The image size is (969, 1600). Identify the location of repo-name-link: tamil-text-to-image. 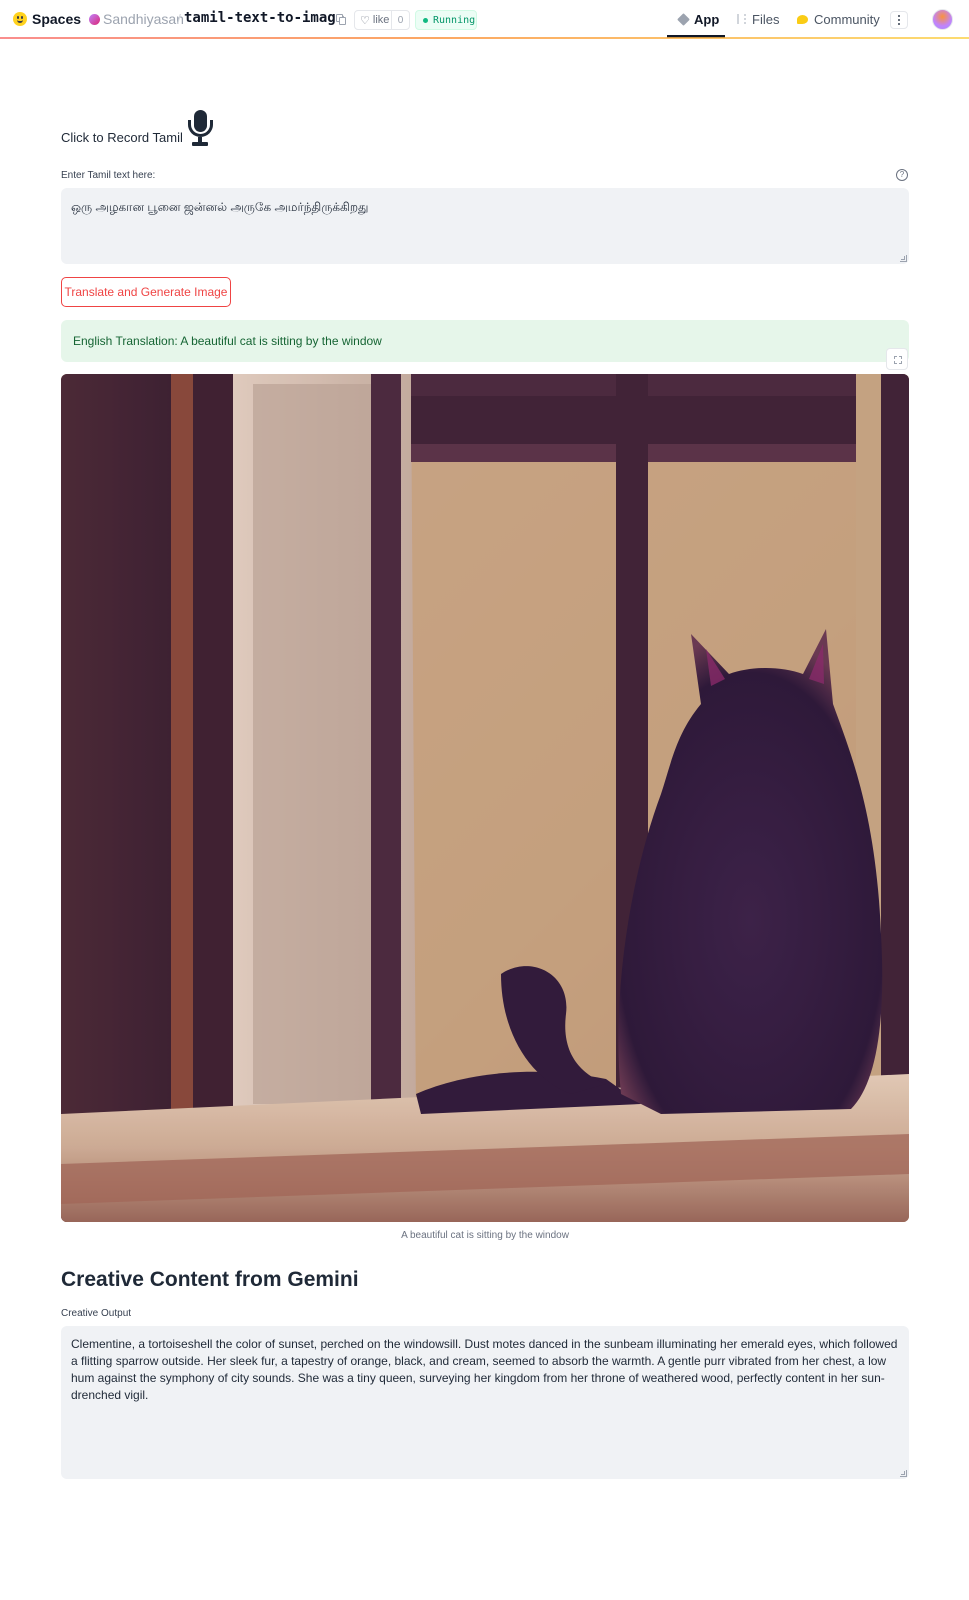
(264, 18).